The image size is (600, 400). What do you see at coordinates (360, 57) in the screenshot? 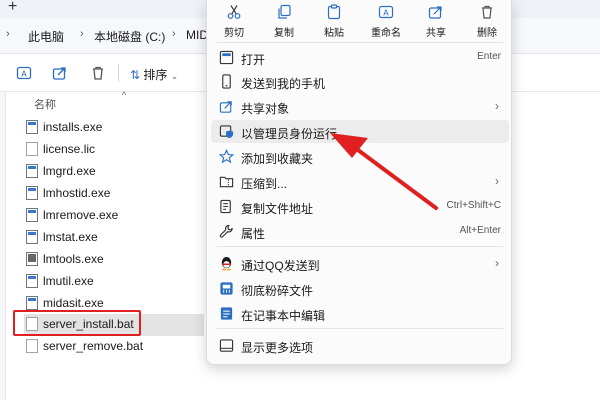
I see `menu-item-open: 打开 Enter` at bounding box center [360, 57].